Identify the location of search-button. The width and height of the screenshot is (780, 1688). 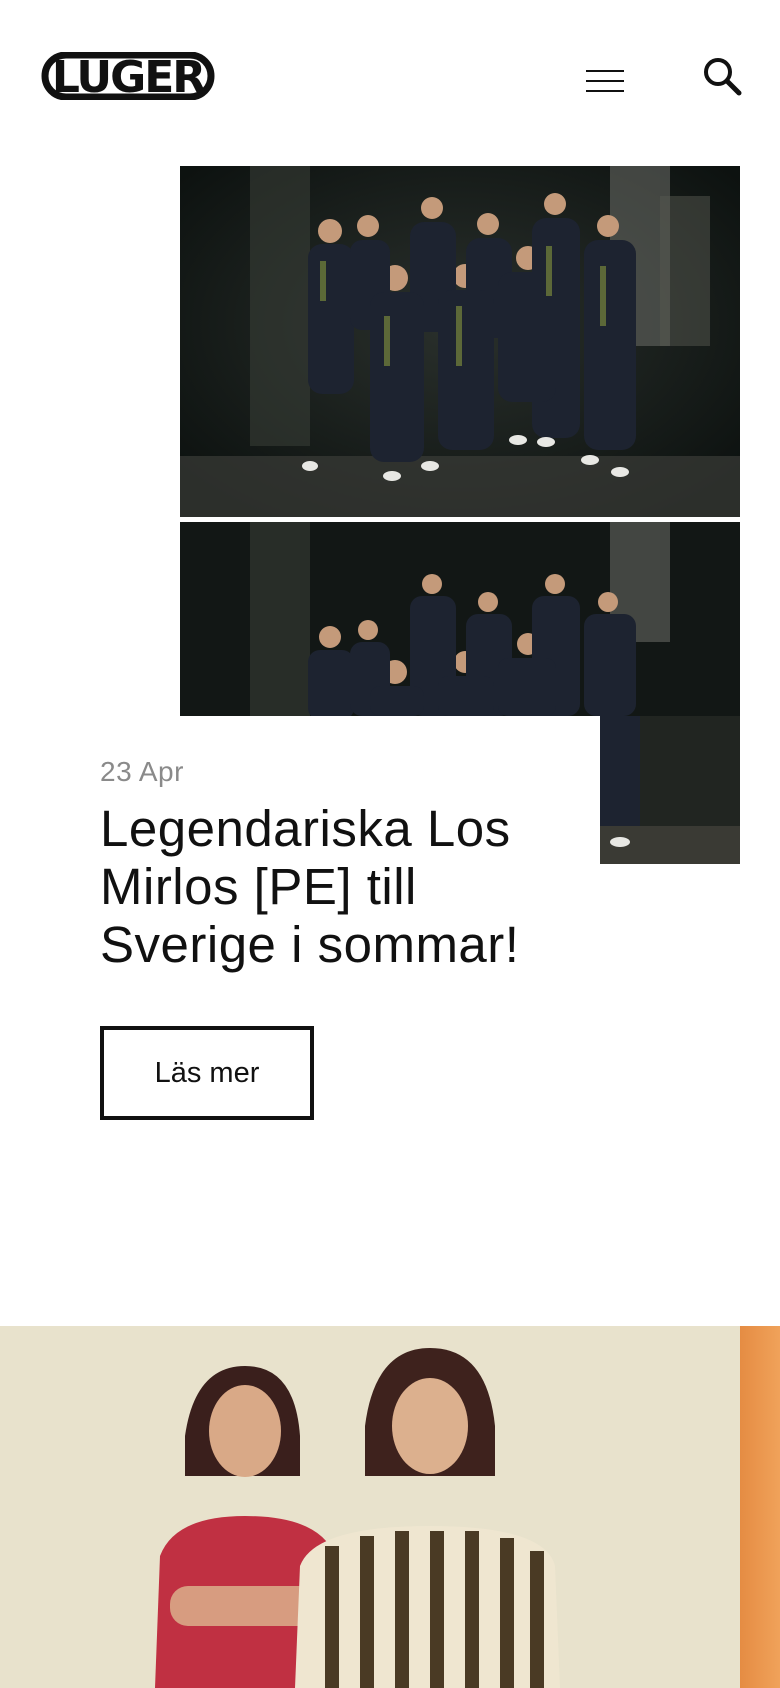
(722, 76).